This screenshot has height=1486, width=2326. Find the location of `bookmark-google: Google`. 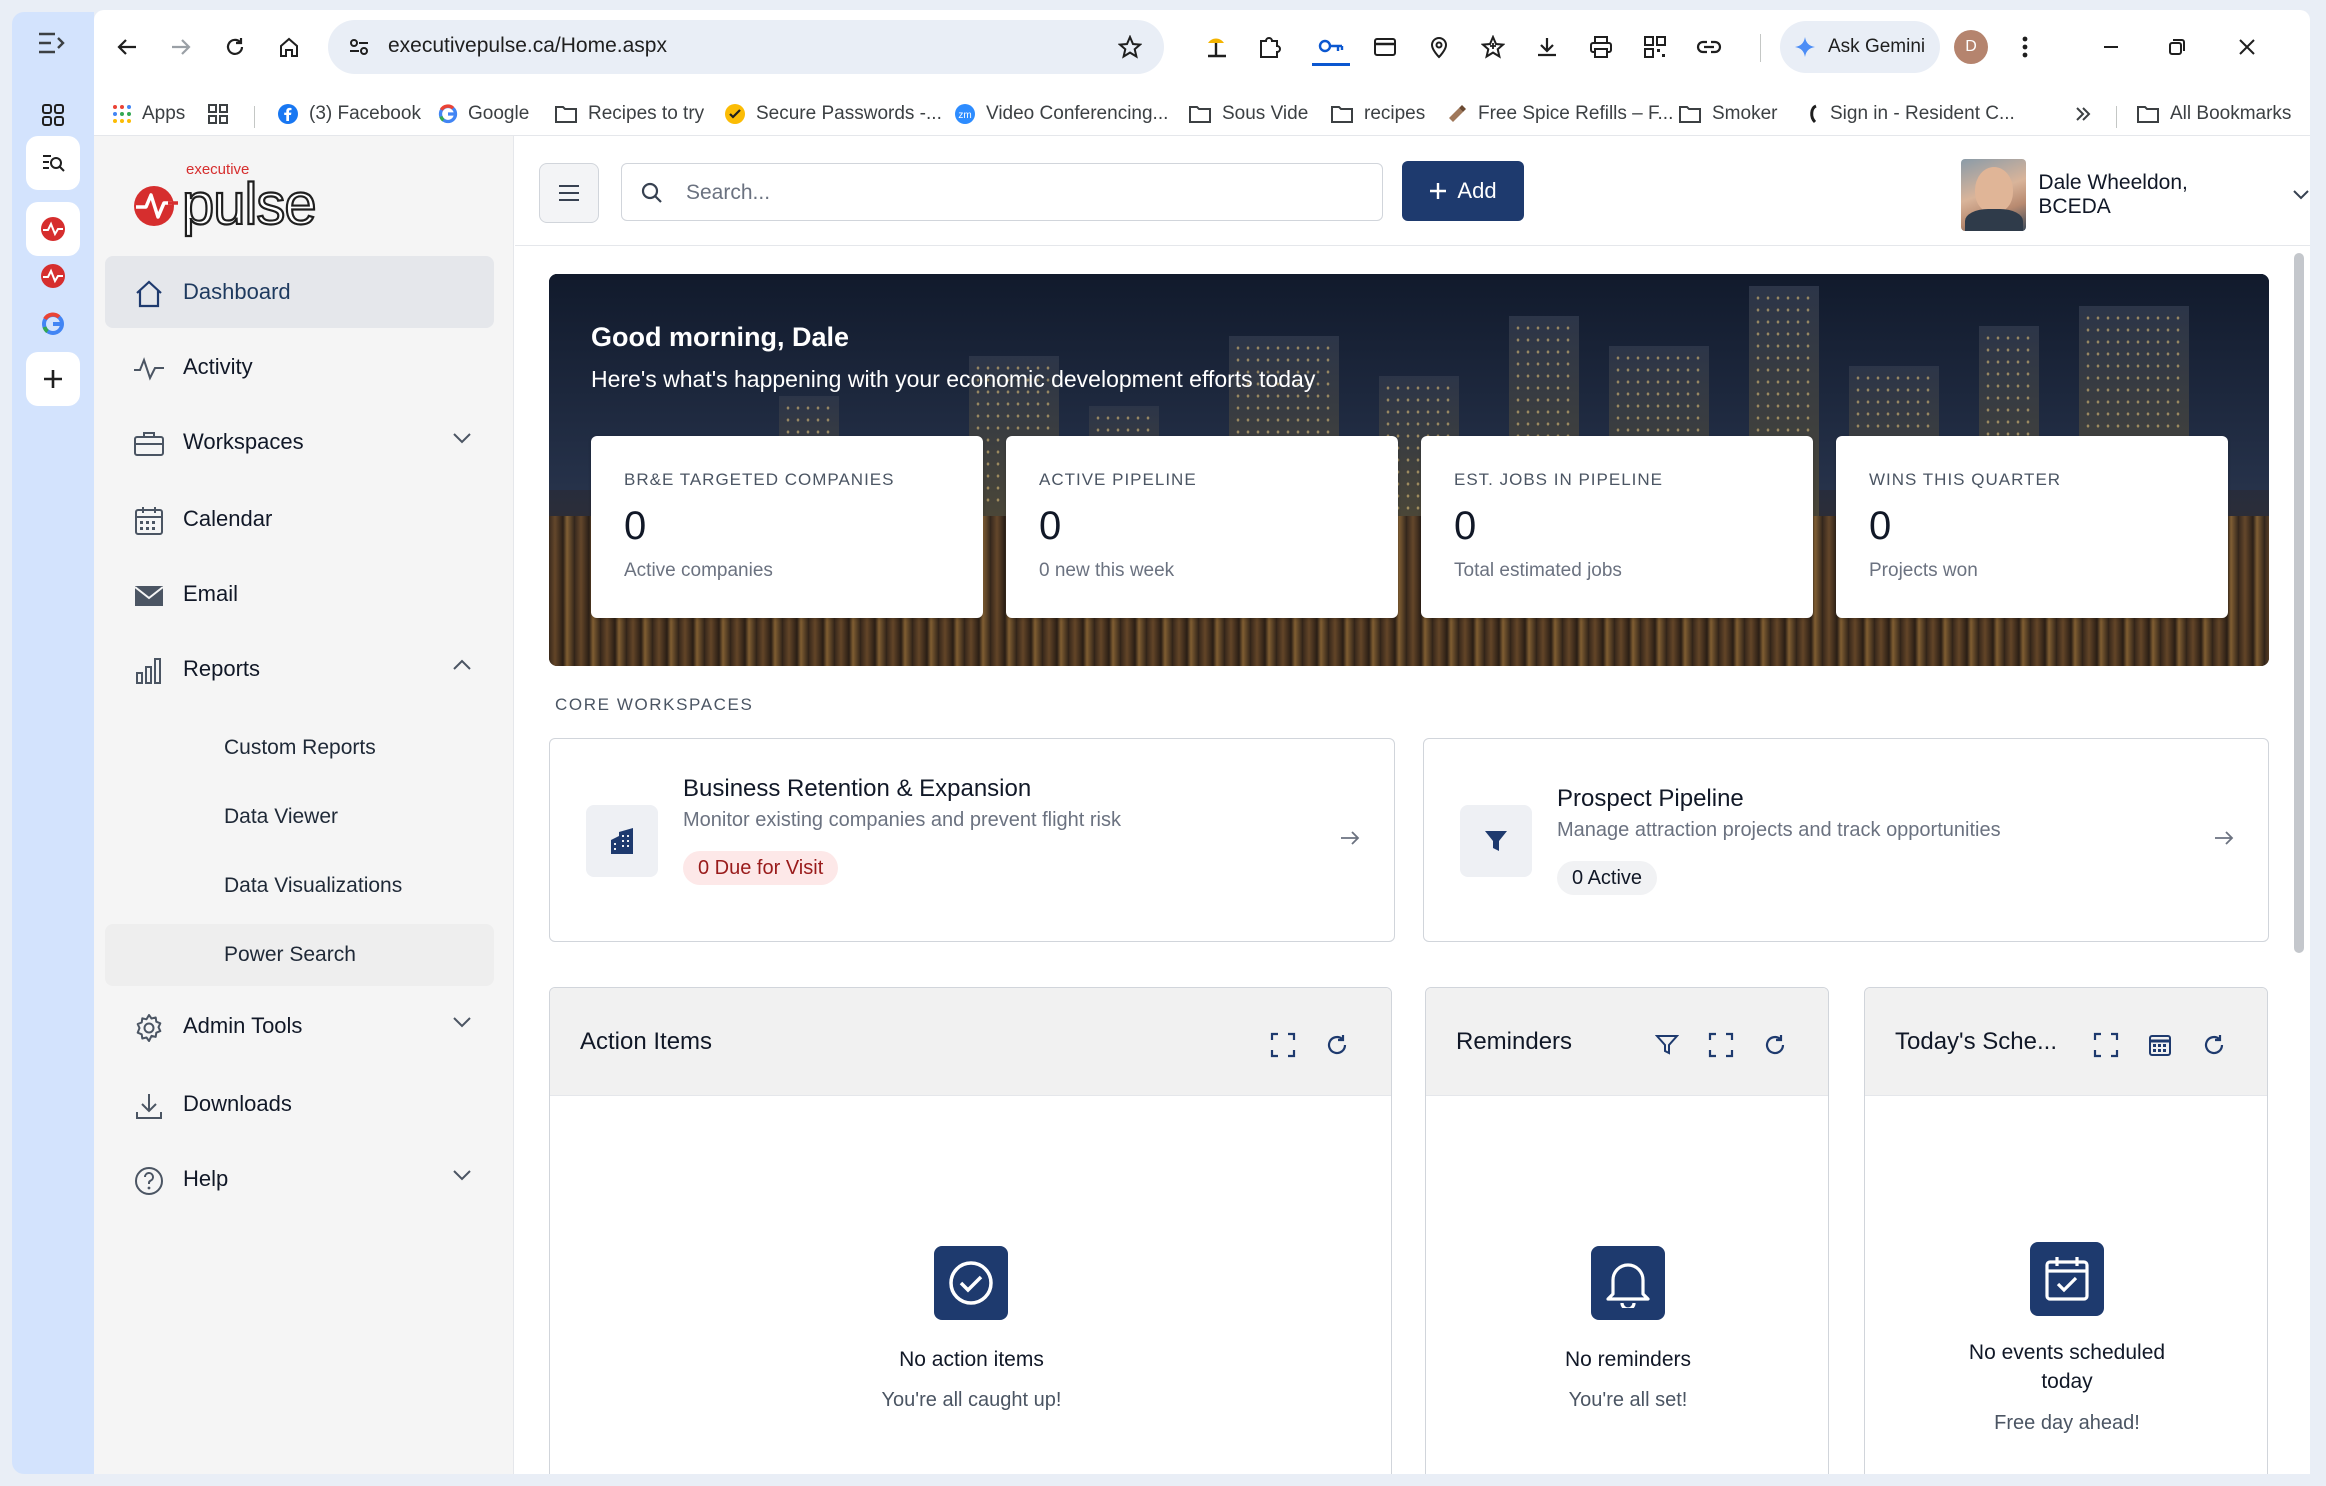

bookmark-google: Google is located at coordinates (483, 114).